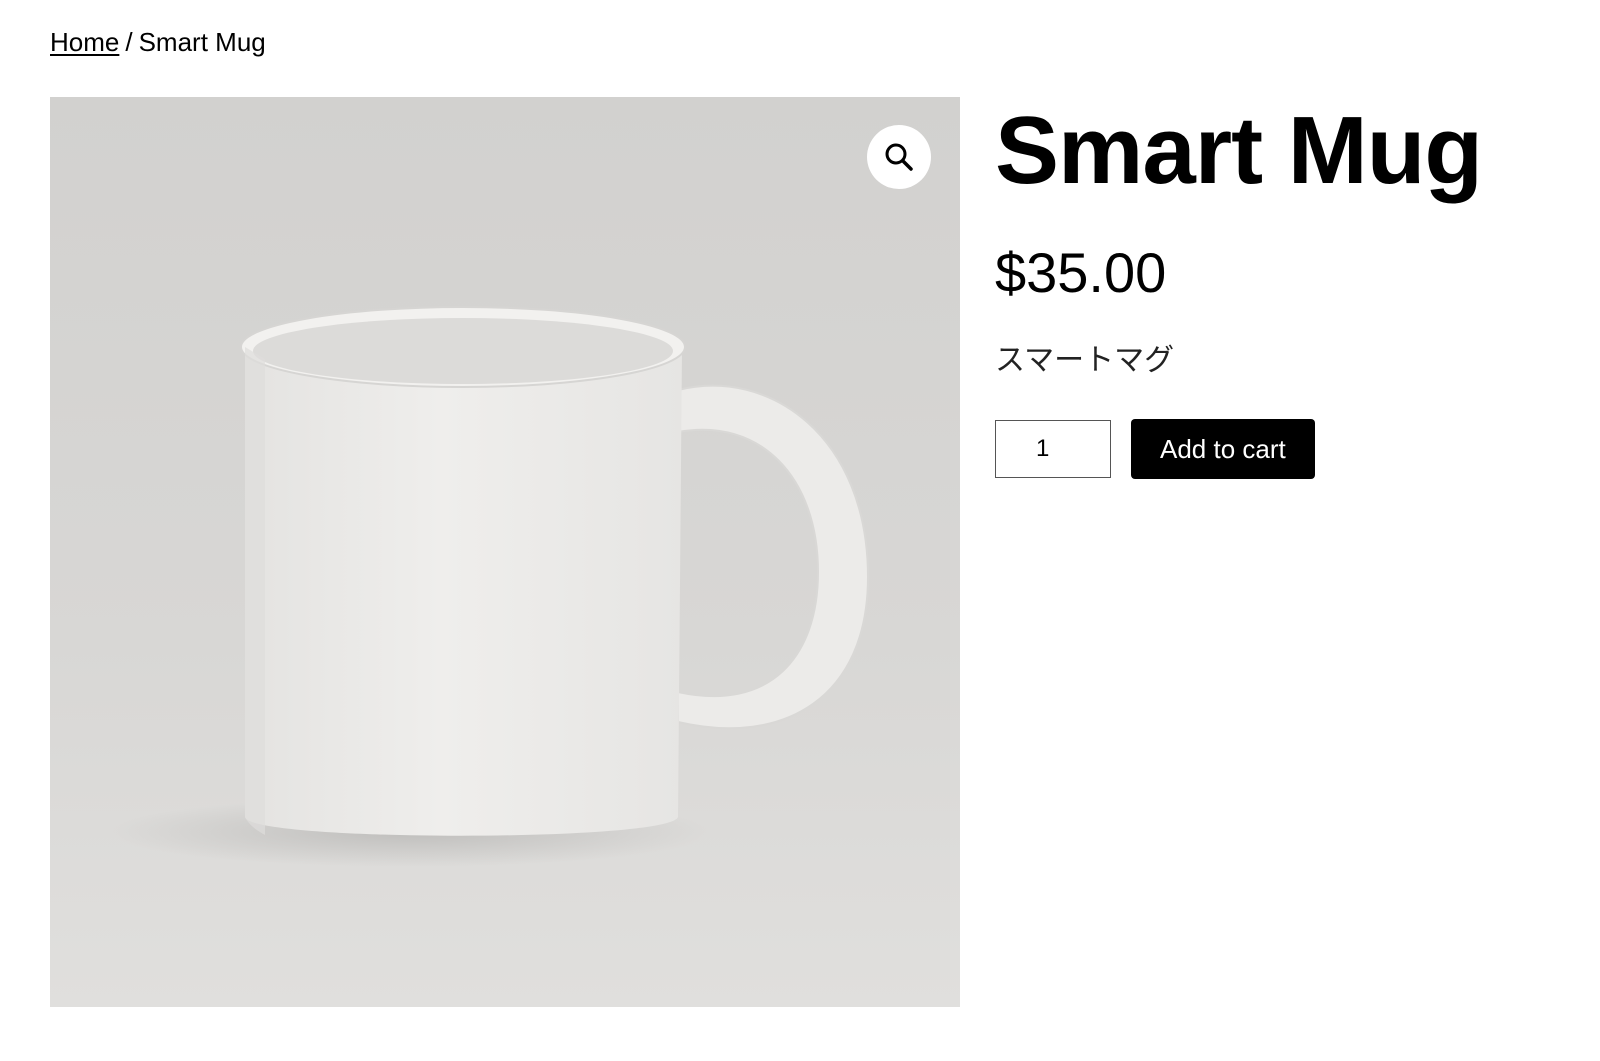  I want to click on magnifier-icon, so click(899, 157).